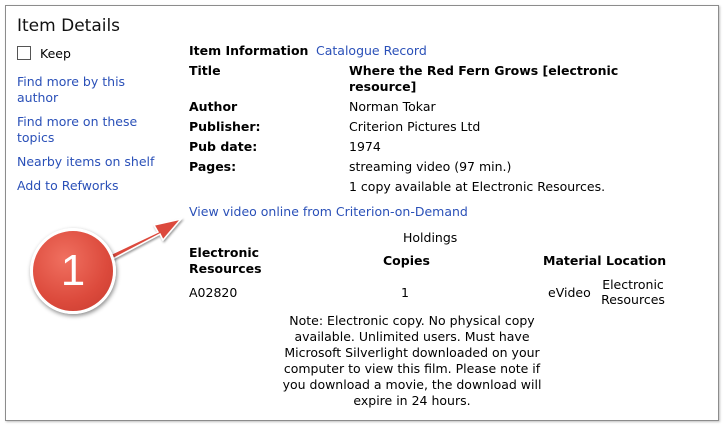  I want to click on step-number-badge: 1, so click(73, 271).